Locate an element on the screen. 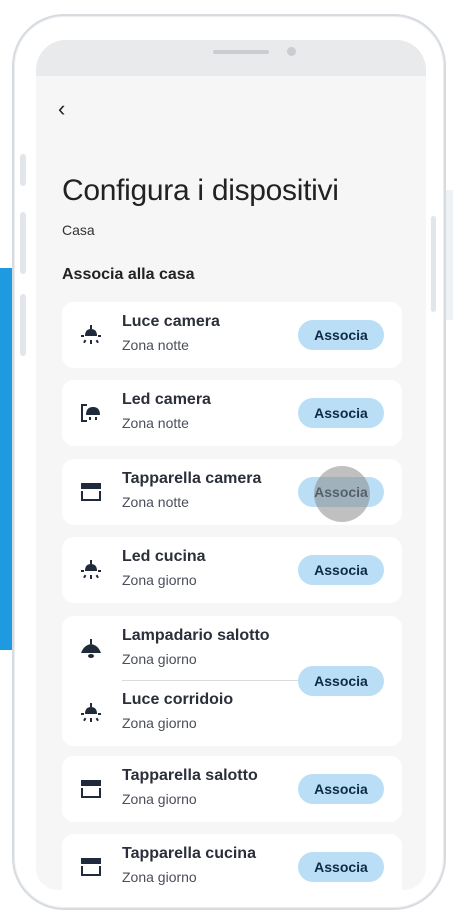 The width and height of the screenshot is (453, 911). back-button: ‹ is located at coordinates (61, 109).